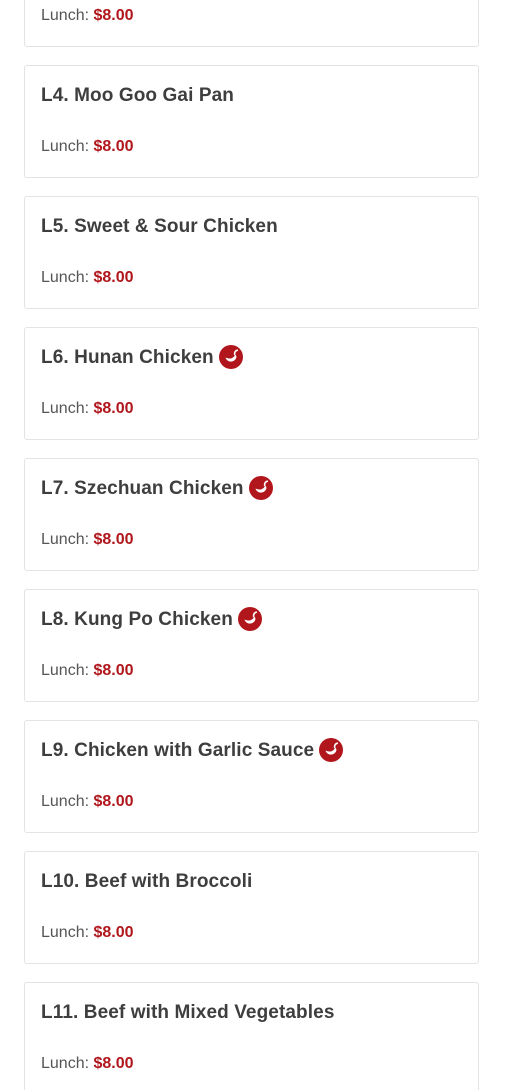  I want to click on menu-item-title: L11. Beef with Mixed Vegetables, so click(187, 1013).